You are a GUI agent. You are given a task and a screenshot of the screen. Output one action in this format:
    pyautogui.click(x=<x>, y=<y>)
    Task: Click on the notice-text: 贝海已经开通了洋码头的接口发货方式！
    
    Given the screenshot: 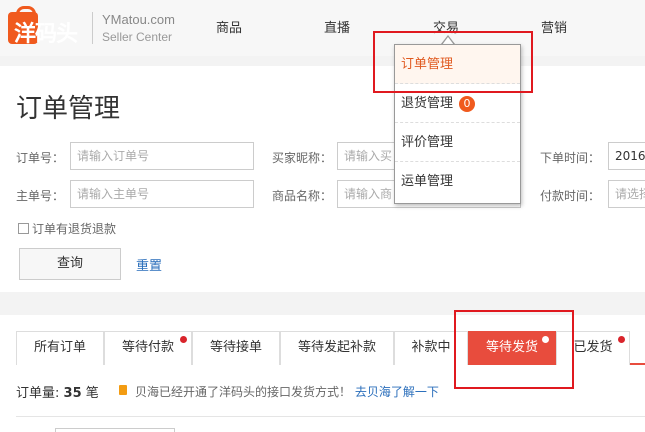 What is the action you would take?
    pyautogui.click(x=243, y=392)
    